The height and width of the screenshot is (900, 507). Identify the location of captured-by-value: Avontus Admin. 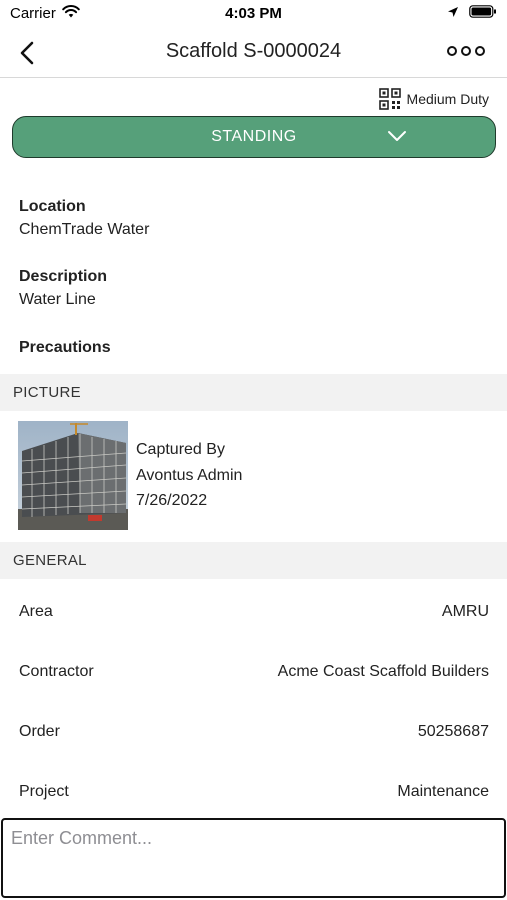
(189, 475).